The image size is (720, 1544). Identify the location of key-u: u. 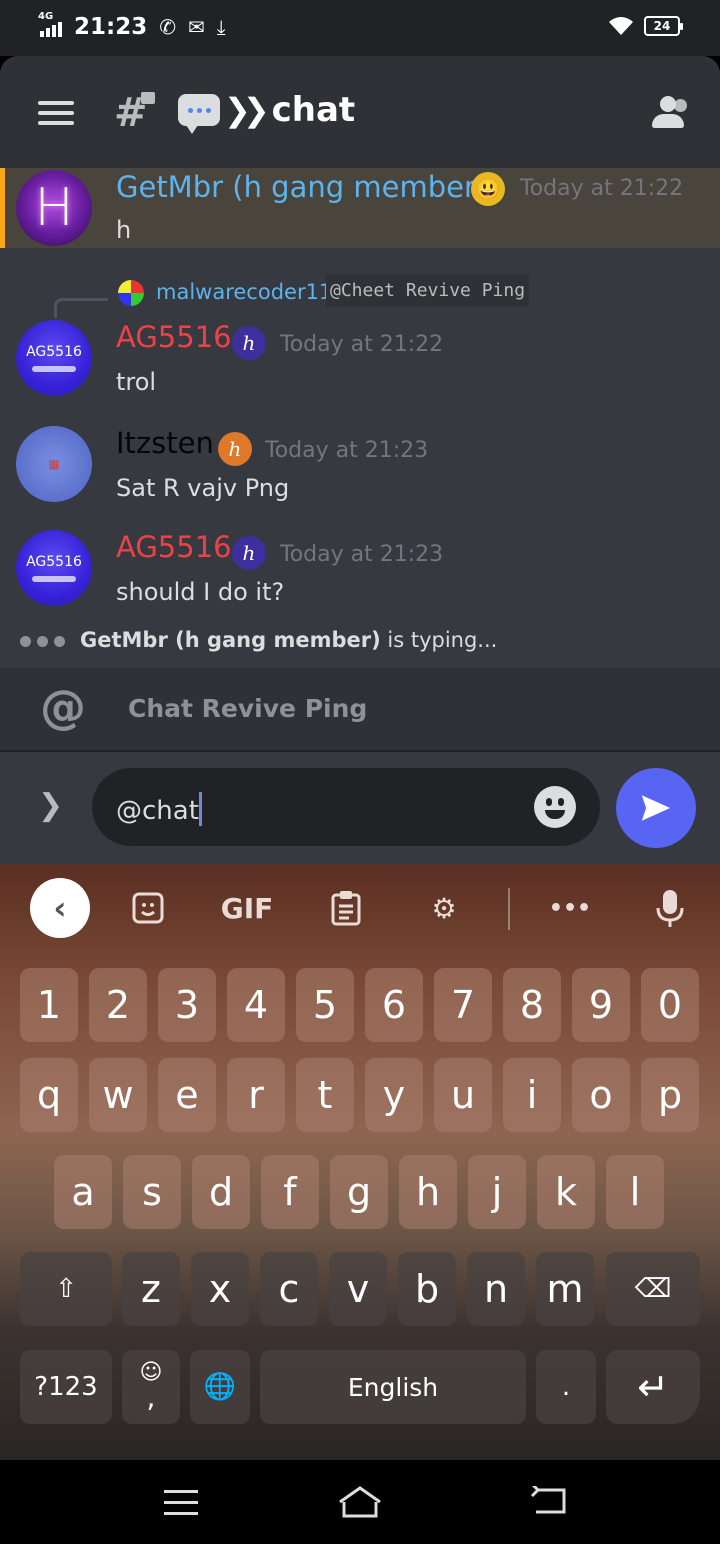
(463, 1095).